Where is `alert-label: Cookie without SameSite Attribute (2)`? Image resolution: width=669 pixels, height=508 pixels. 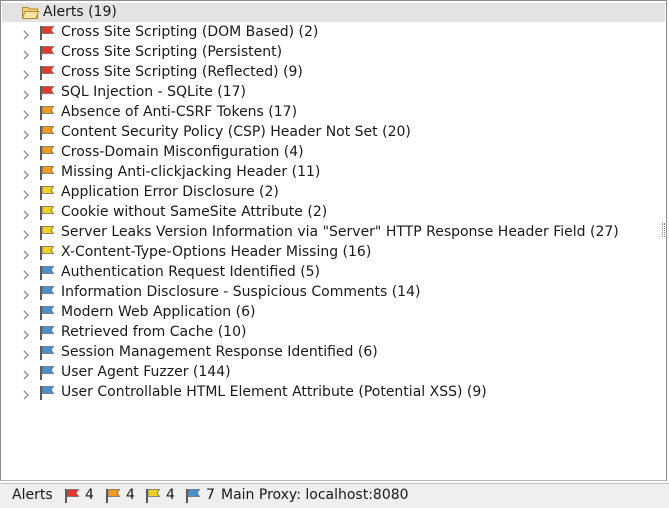 alert-label: Cookie without SameSite Attribute (2) is located at coordinates (194, 212).